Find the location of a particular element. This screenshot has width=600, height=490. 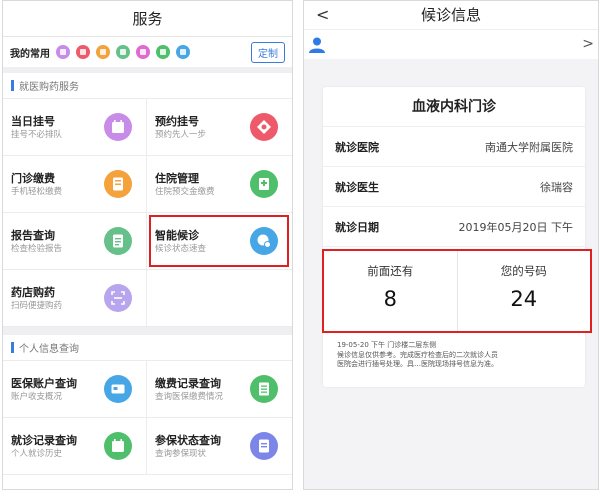

page-title: 候诊信息 is located at coordinates (450, 15).